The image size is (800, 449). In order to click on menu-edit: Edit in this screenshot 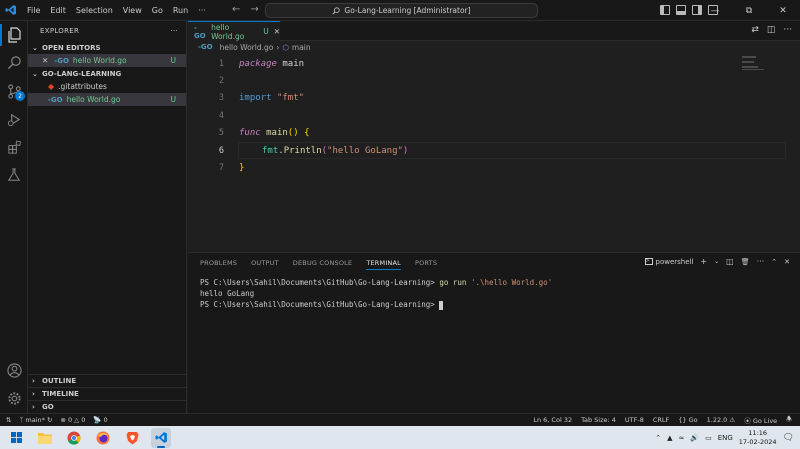, I will do `click(58, 10)`.